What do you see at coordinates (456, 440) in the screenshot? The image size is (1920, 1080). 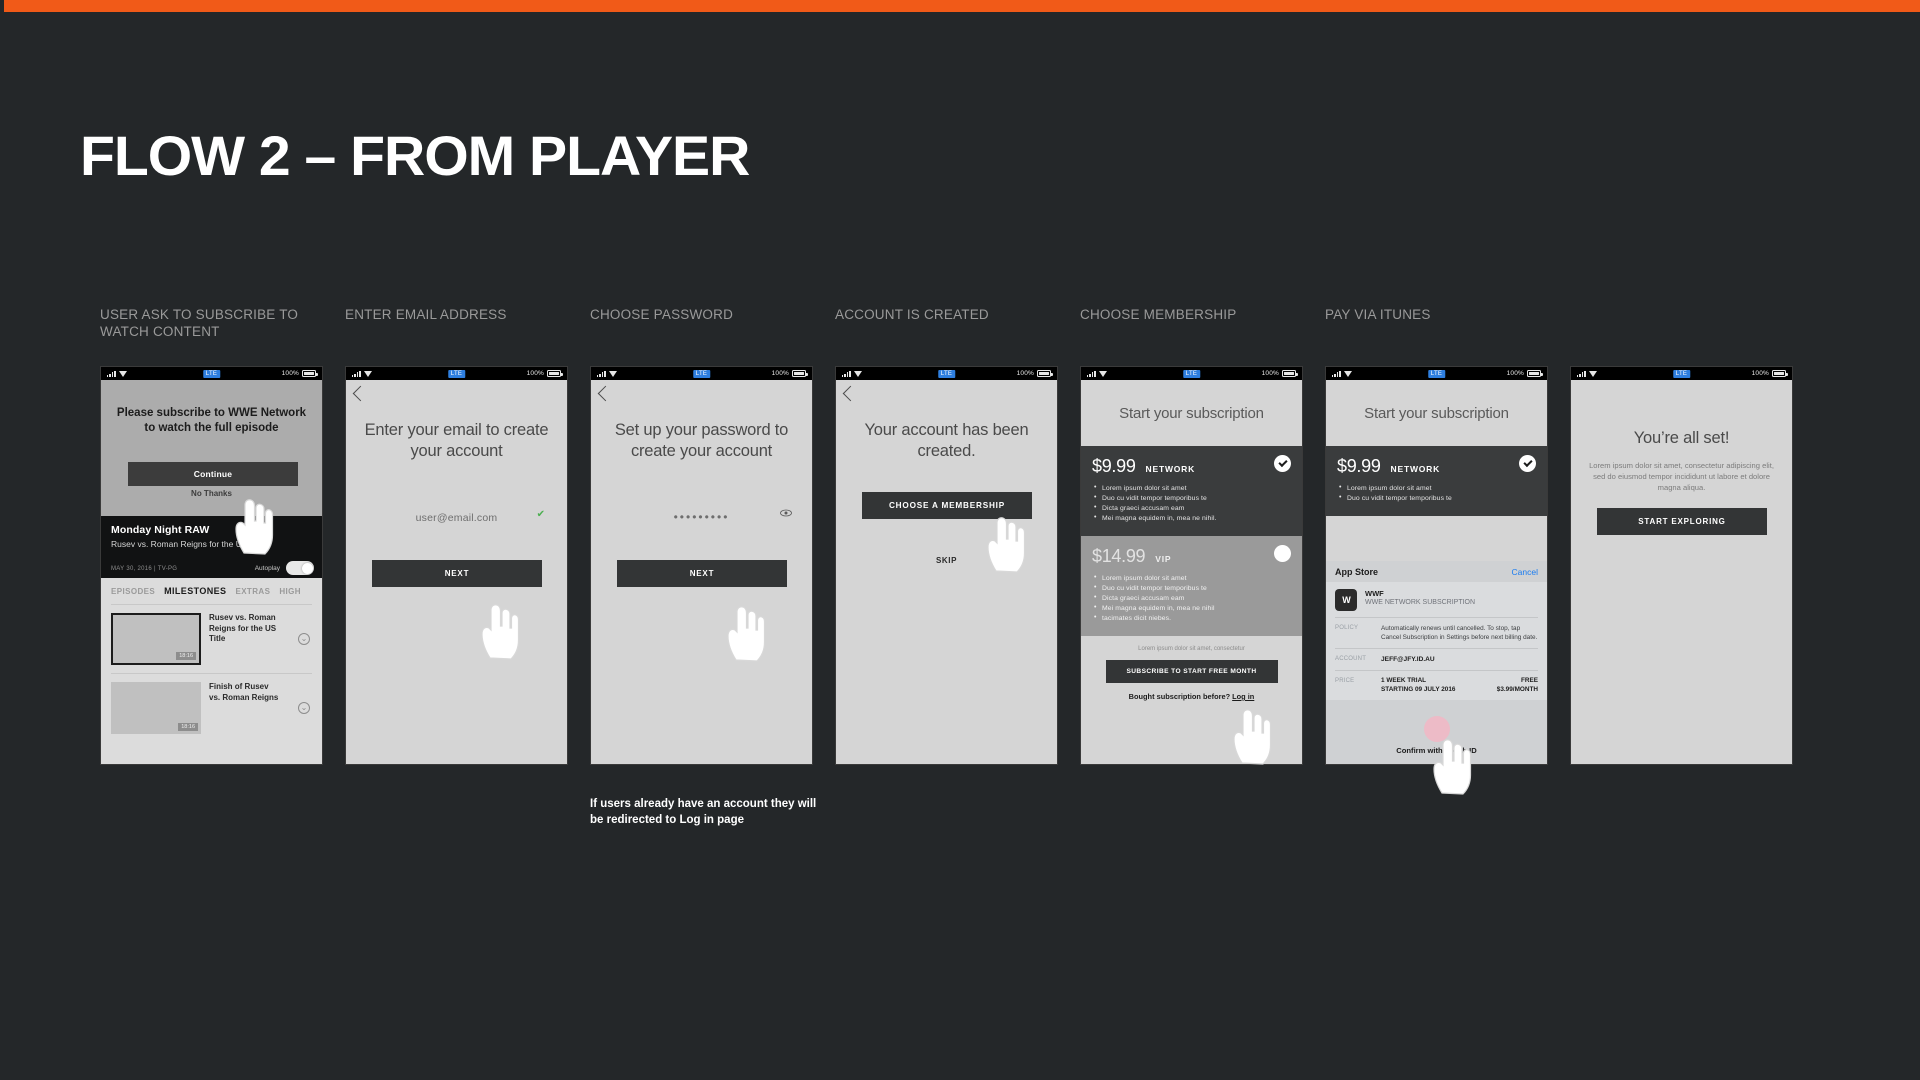 I see `headline: Enter your email to create your account` at bounding box center [456, 440].